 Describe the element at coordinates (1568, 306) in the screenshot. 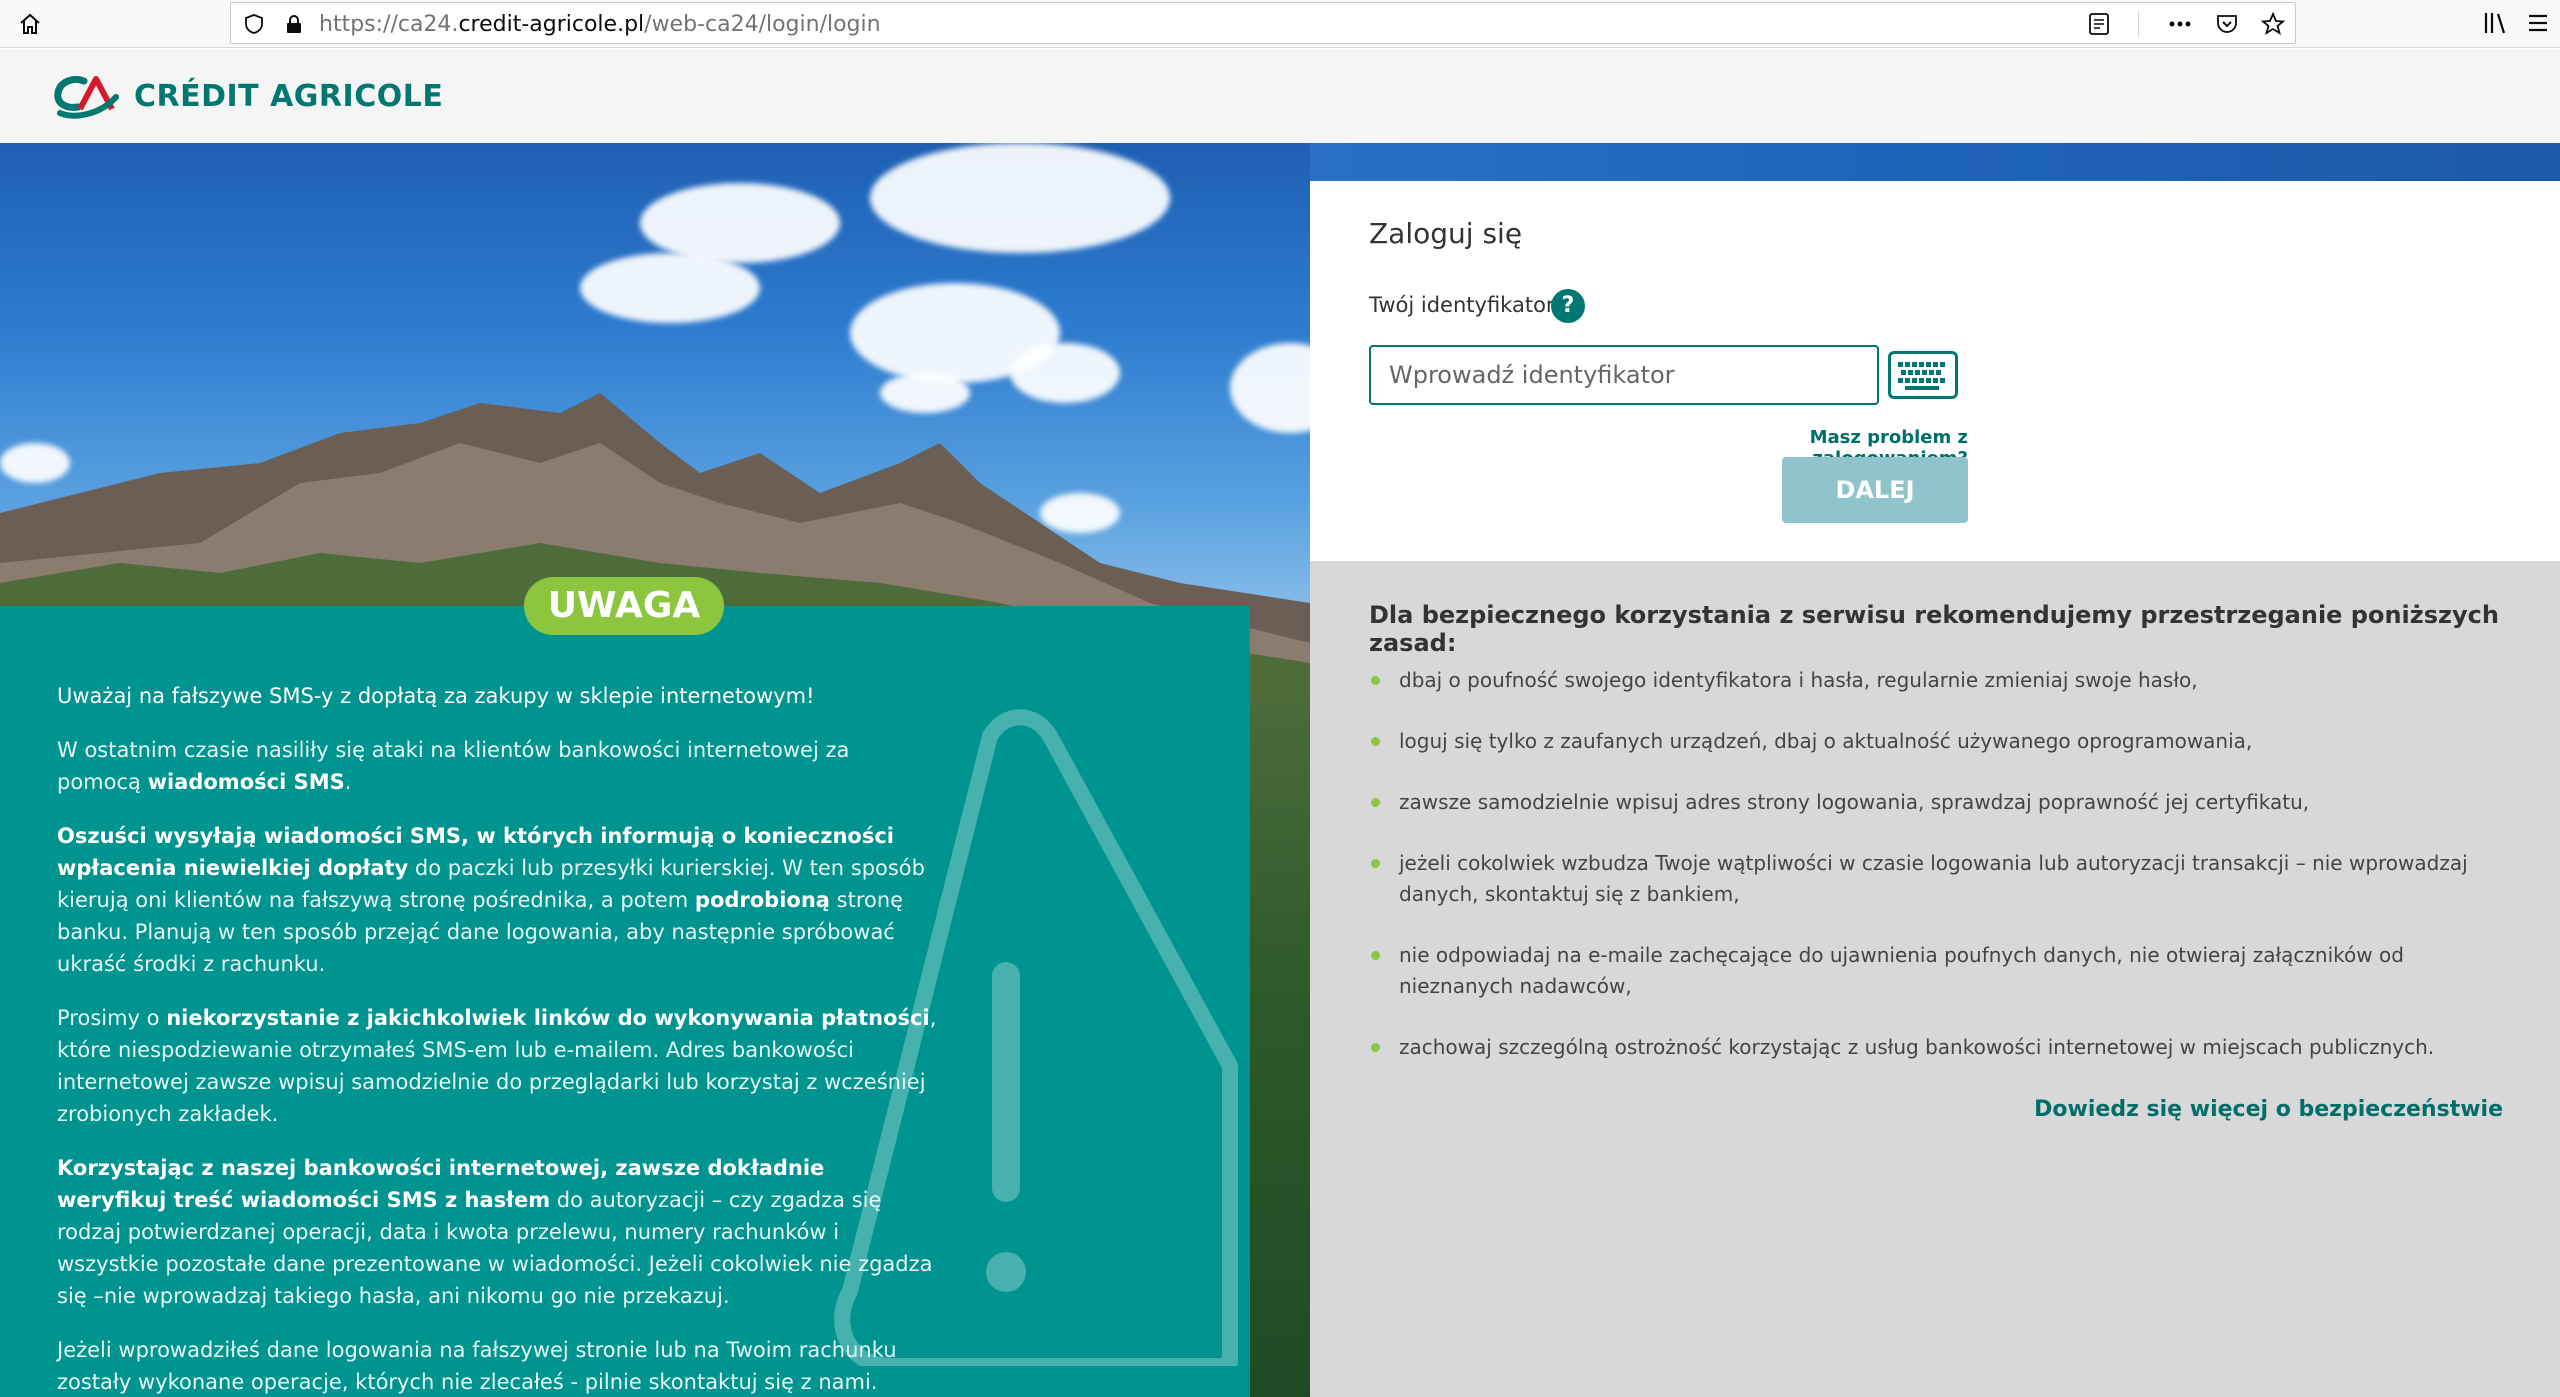

I see `help-icon: ?` at that location.